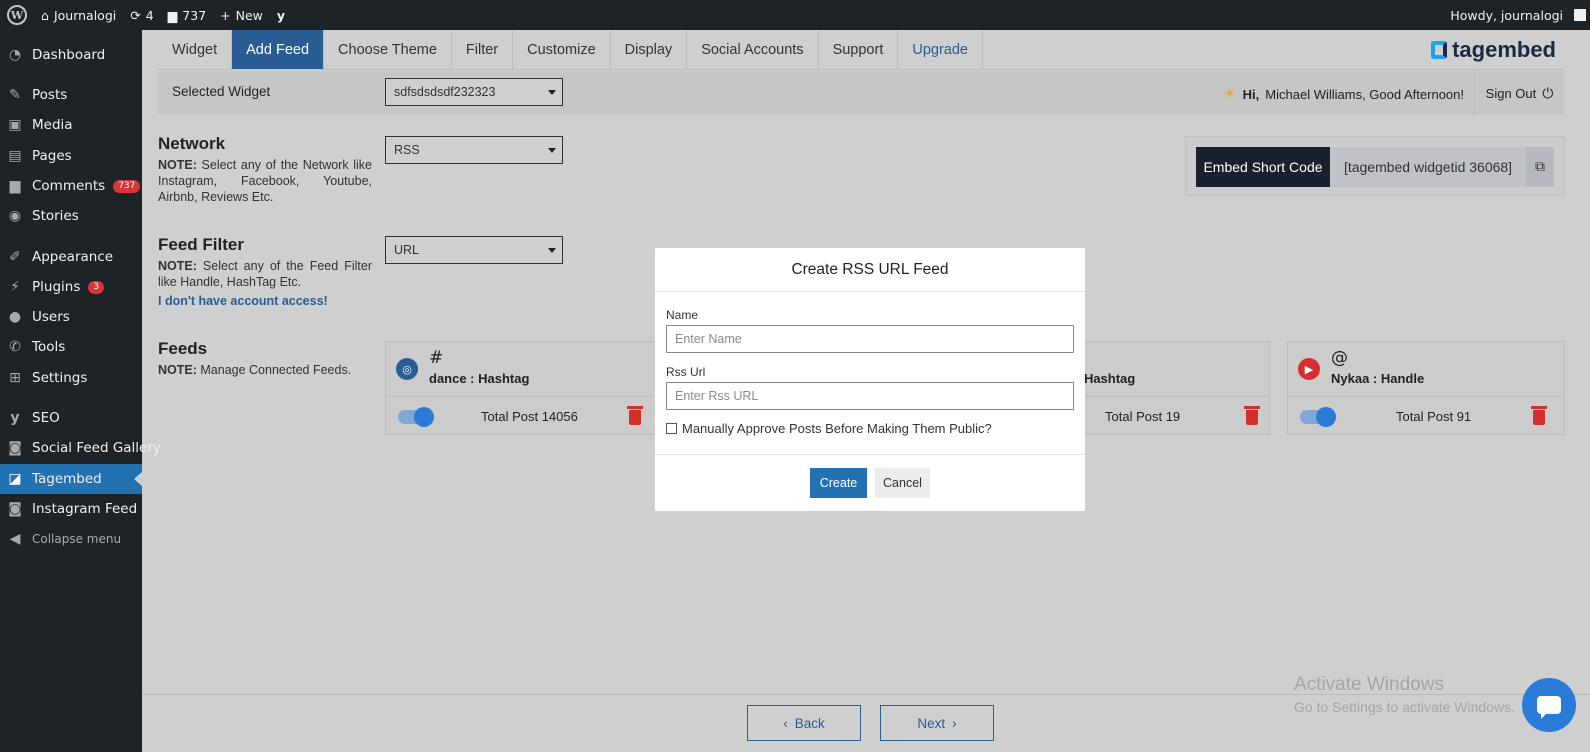  What do you see at coordinates (192, 143) in the screenshot?
I see `network-title: Network` at bounding box center [192, 143].